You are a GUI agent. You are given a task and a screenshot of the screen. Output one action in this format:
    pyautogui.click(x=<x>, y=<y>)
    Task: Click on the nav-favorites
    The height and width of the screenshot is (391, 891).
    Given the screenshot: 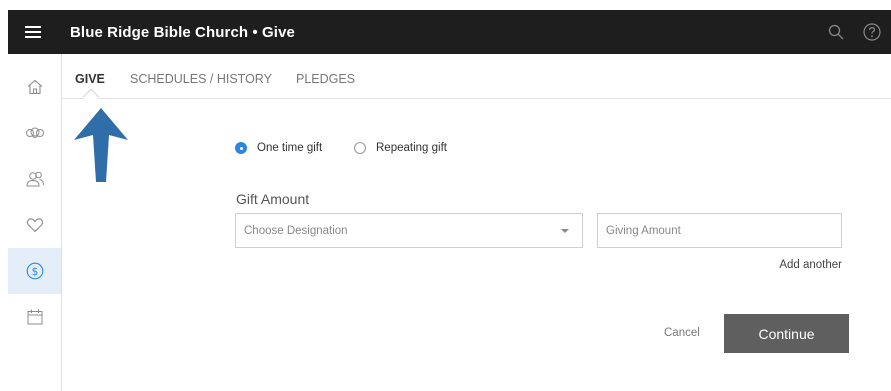 What is the action you would take?
    pyautogui.click(x=34, y=225)
    